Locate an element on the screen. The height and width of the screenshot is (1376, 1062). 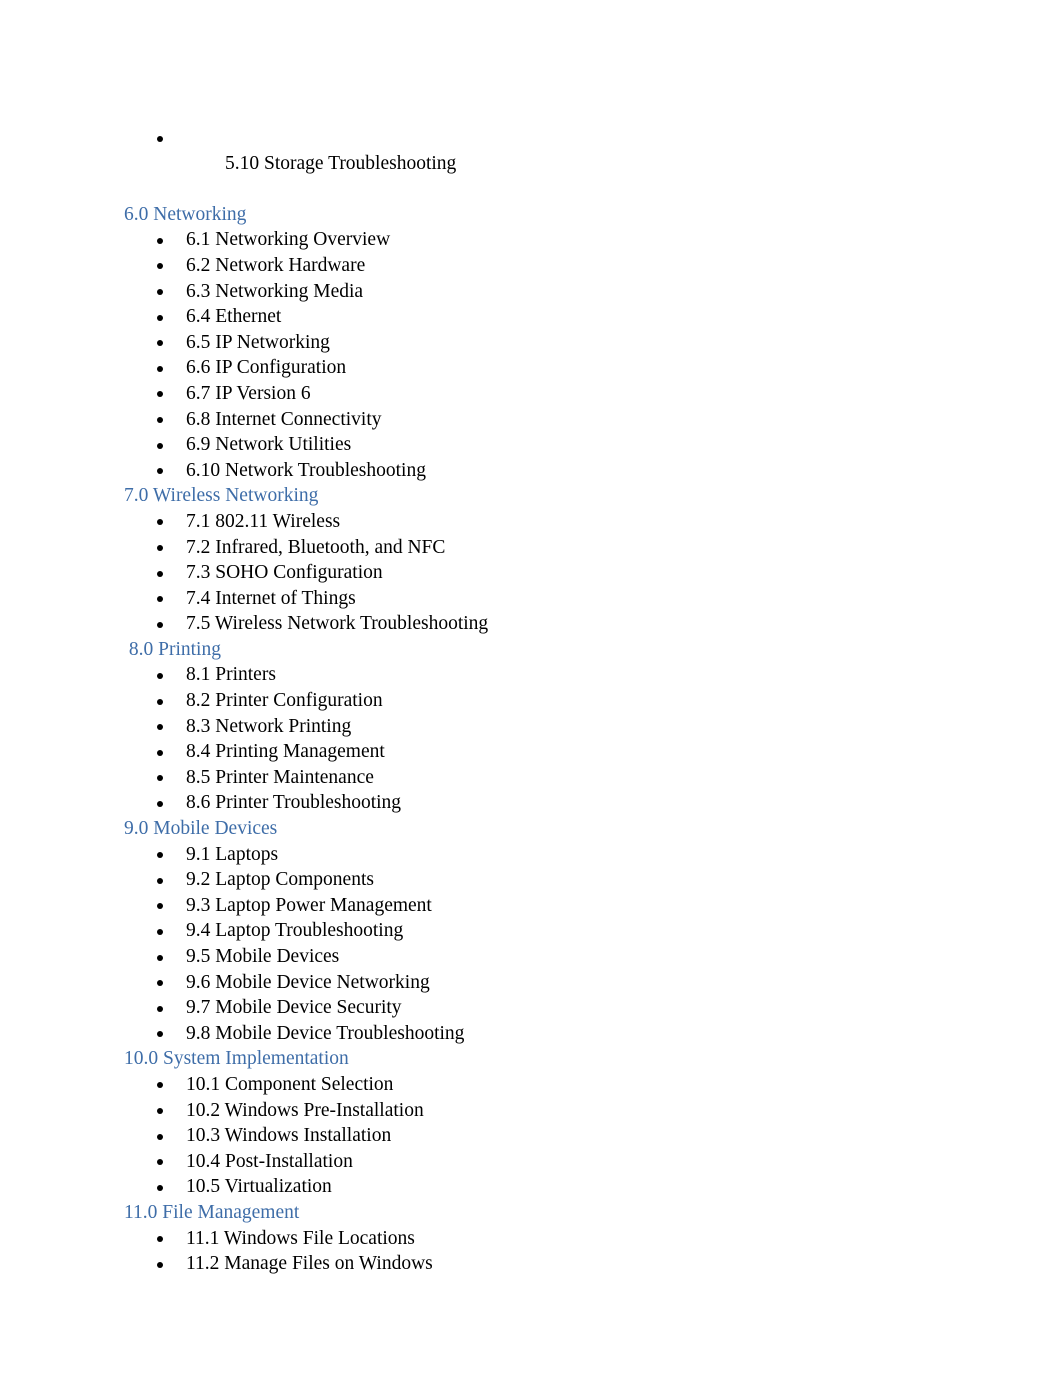
section-heading: 9.0 Mobile Devices is located at coordinates (201, 829).